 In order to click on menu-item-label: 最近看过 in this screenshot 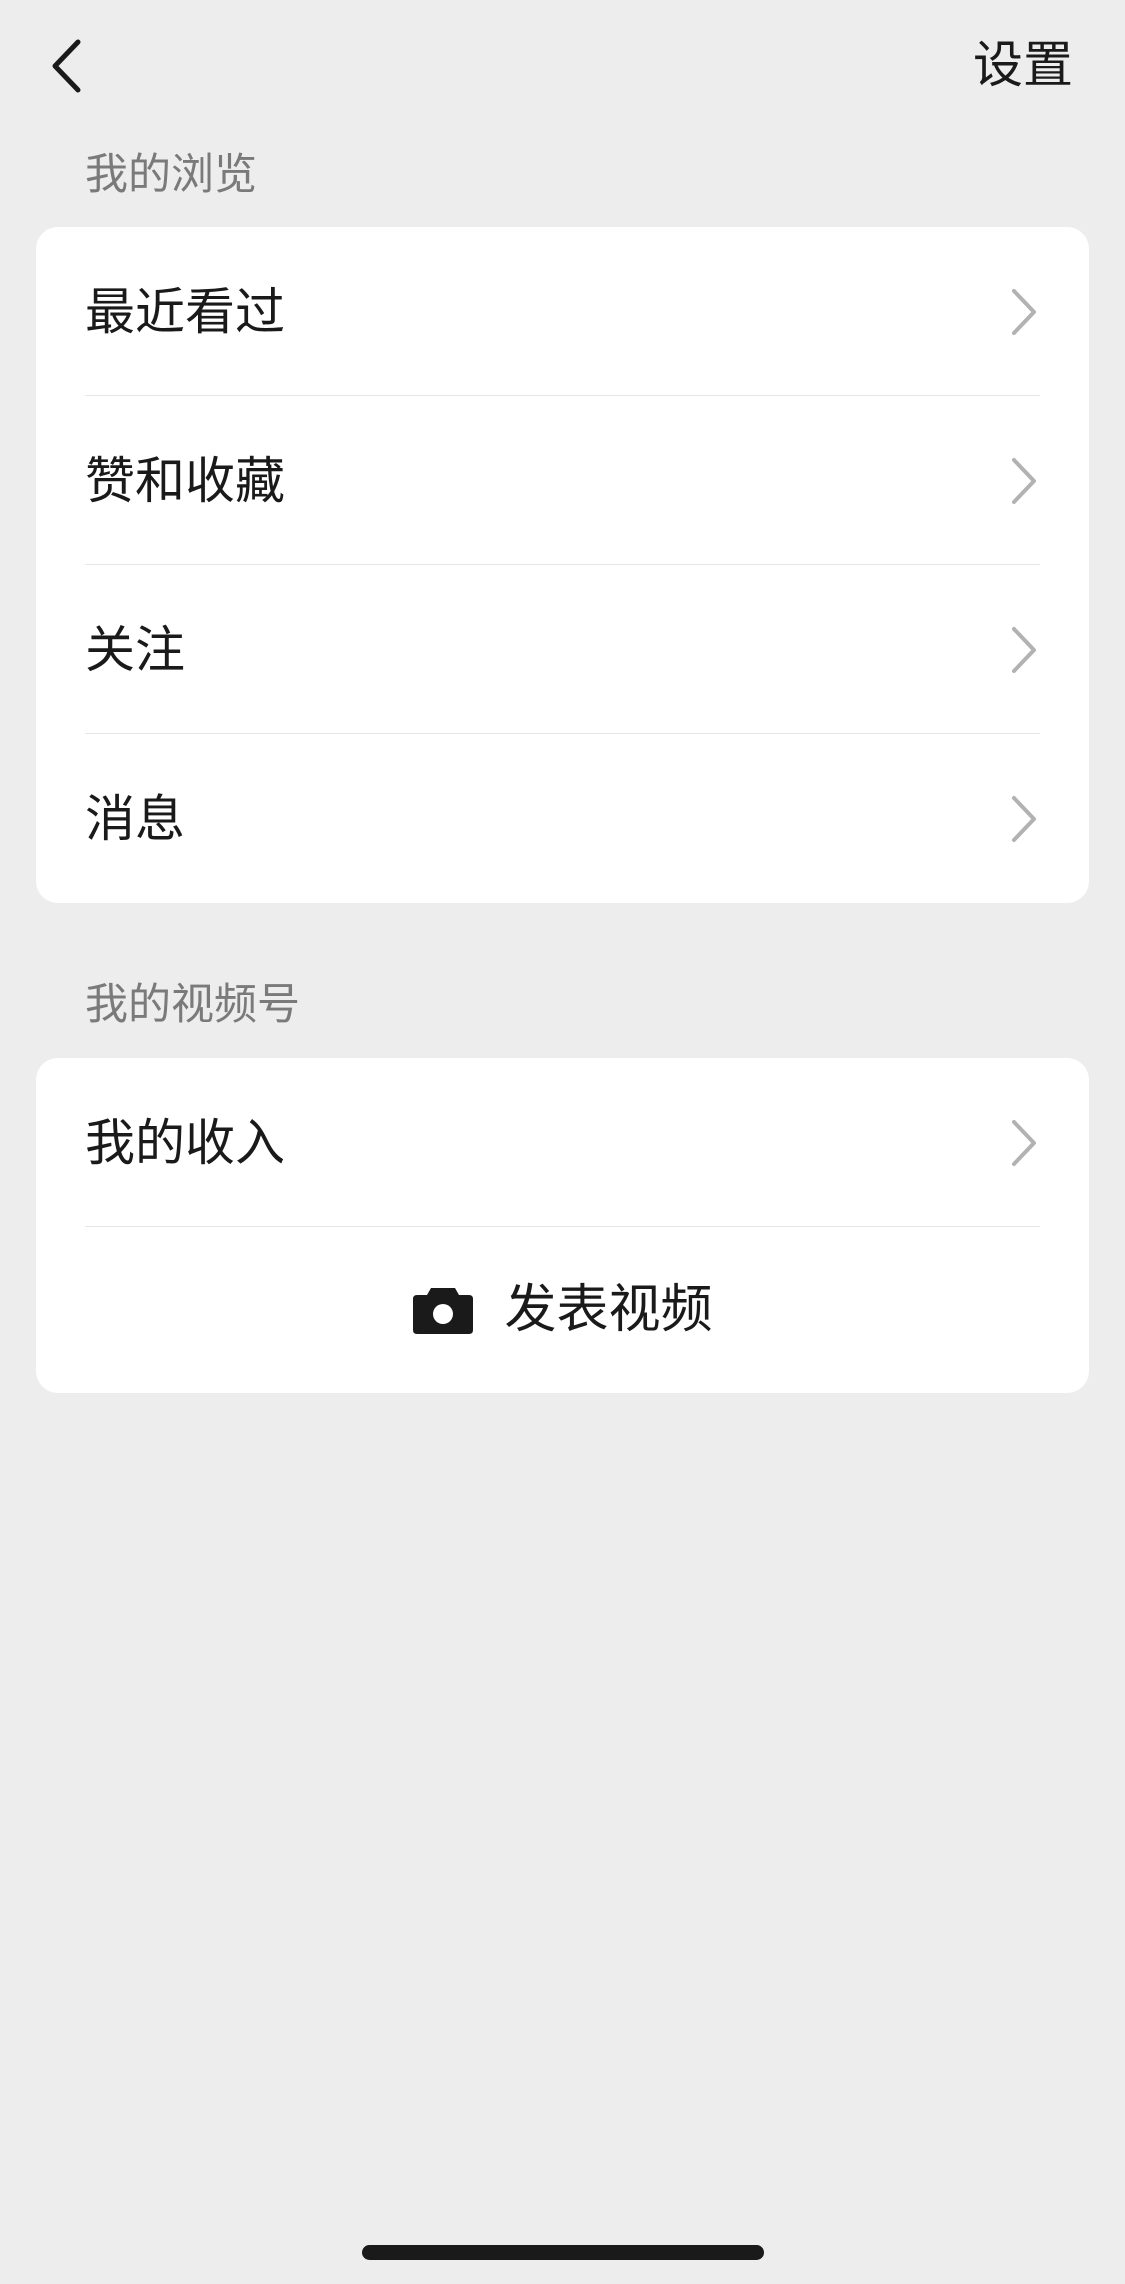, I will do `click(185, 311)`.